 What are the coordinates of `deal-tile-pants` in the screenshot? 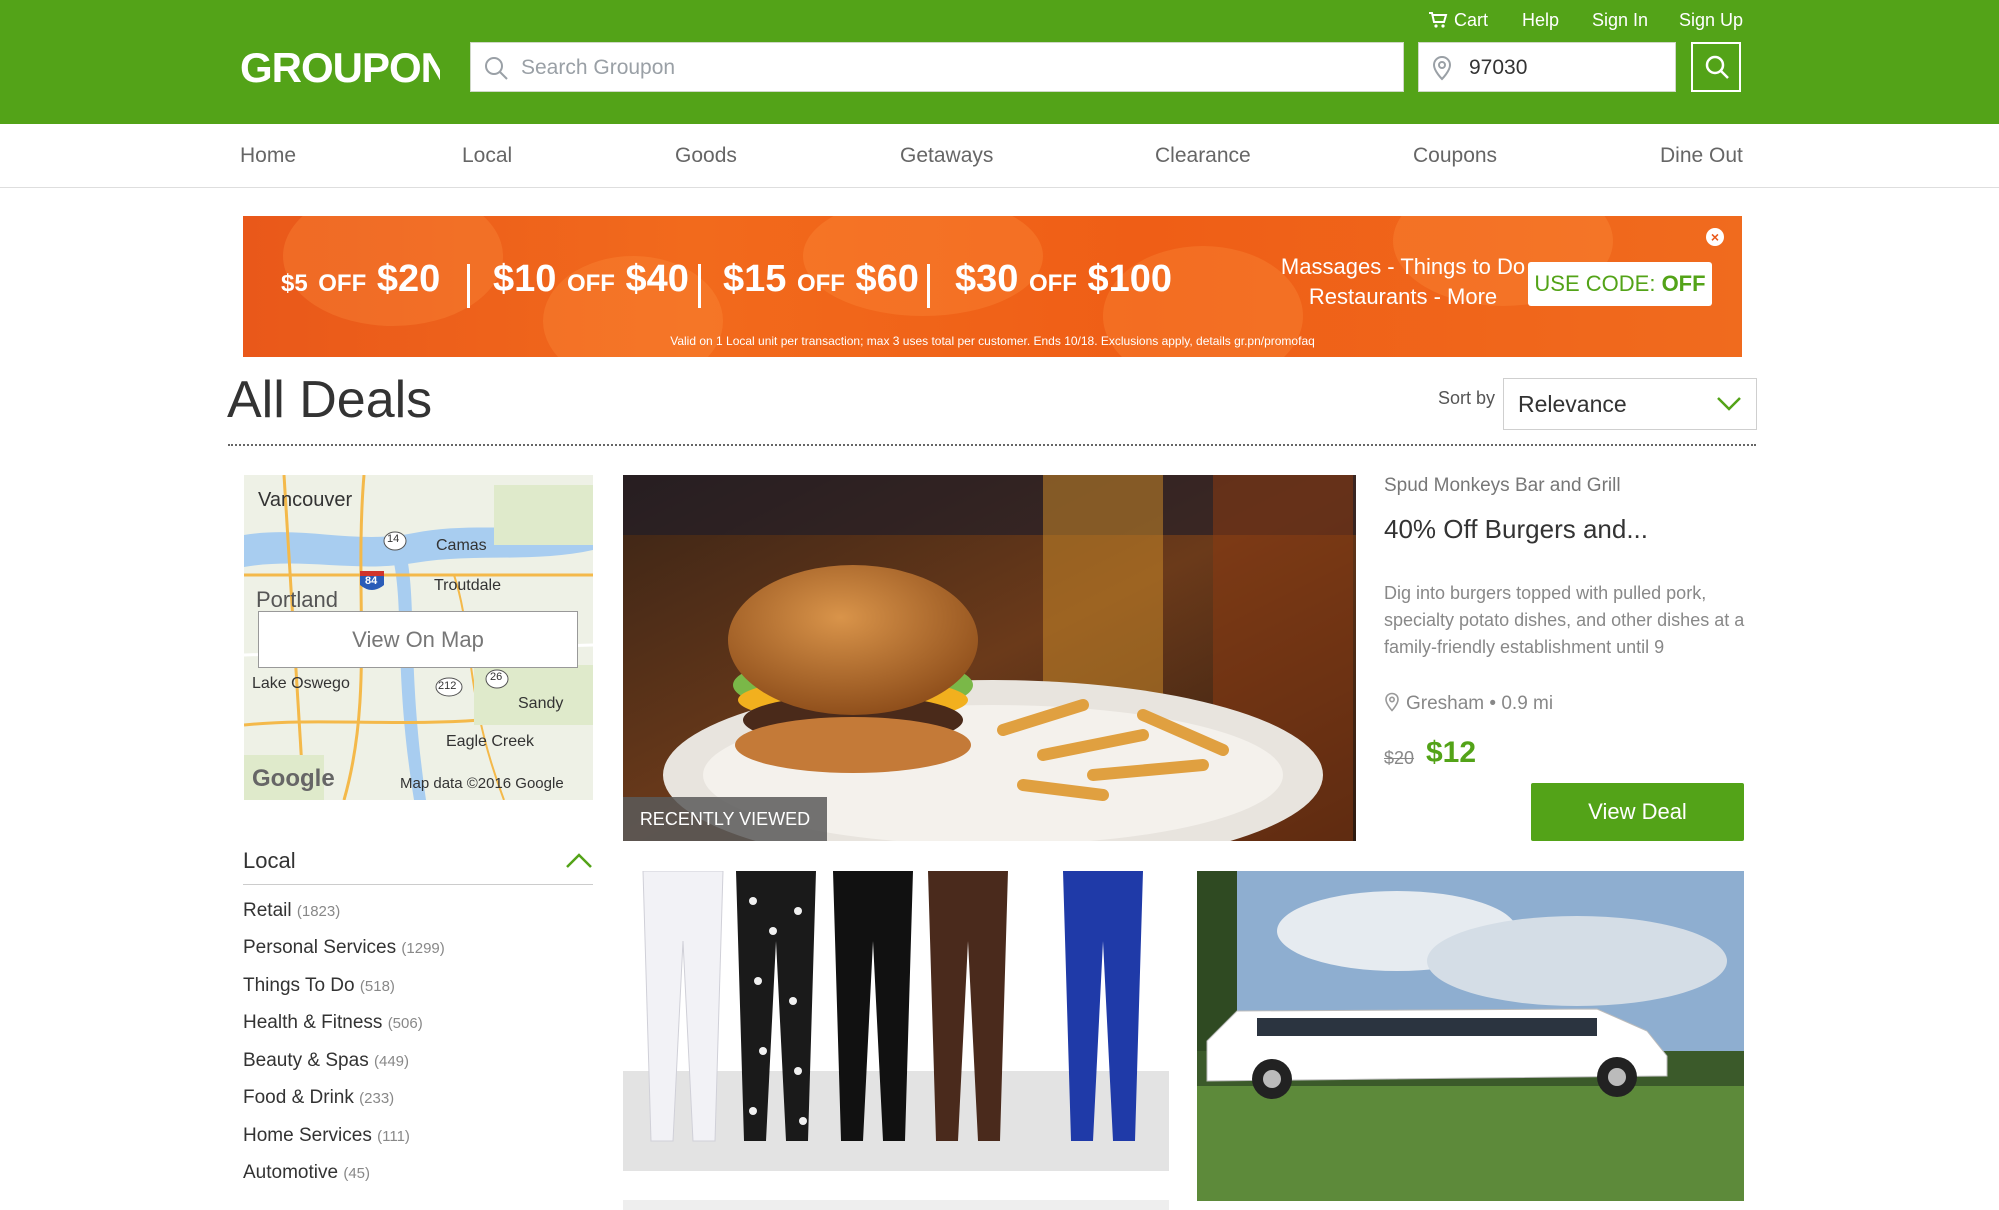 It's located at (896, 1021).